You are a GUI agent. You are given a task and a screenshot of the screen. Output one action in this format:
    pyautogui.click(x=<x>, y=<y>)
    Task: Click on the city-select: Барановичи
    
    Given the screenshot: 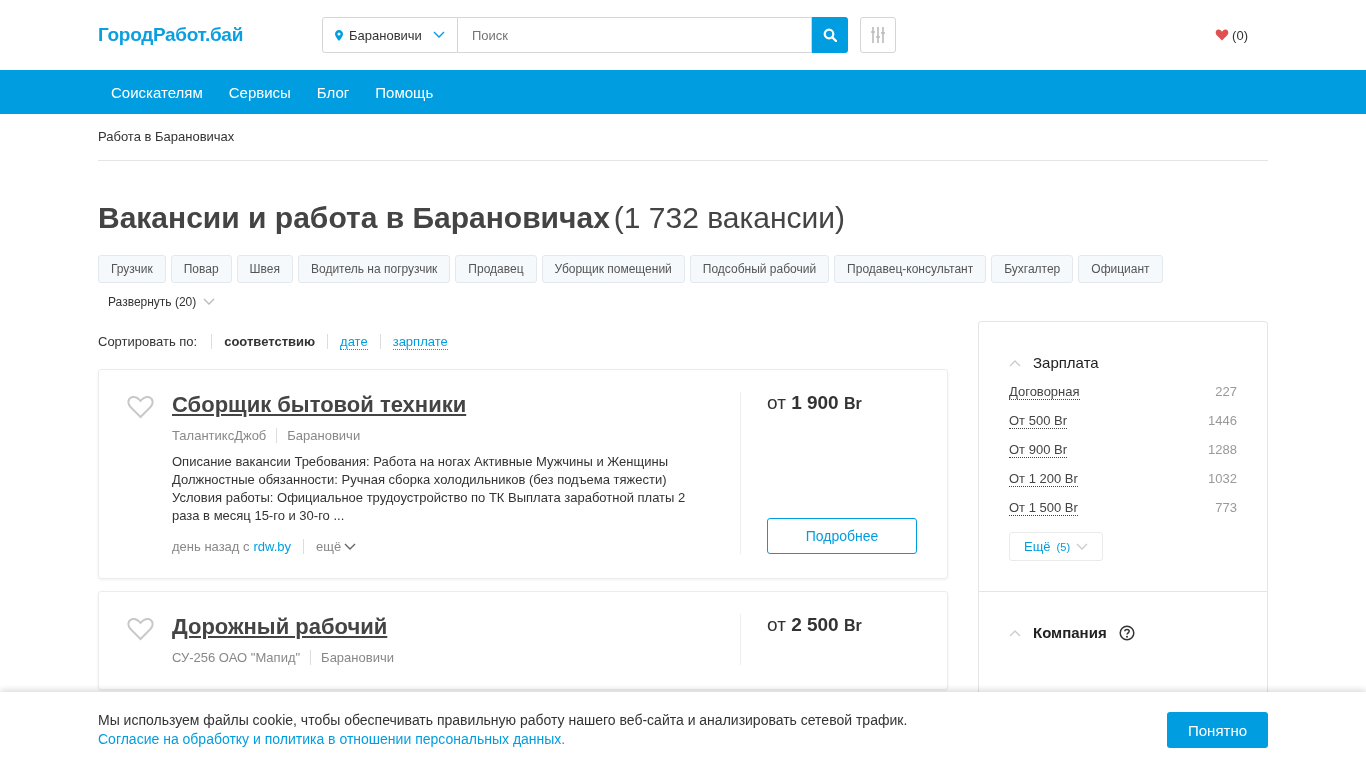 What is the action you would take?
    pyautogui.click(x=390, y=35)
    